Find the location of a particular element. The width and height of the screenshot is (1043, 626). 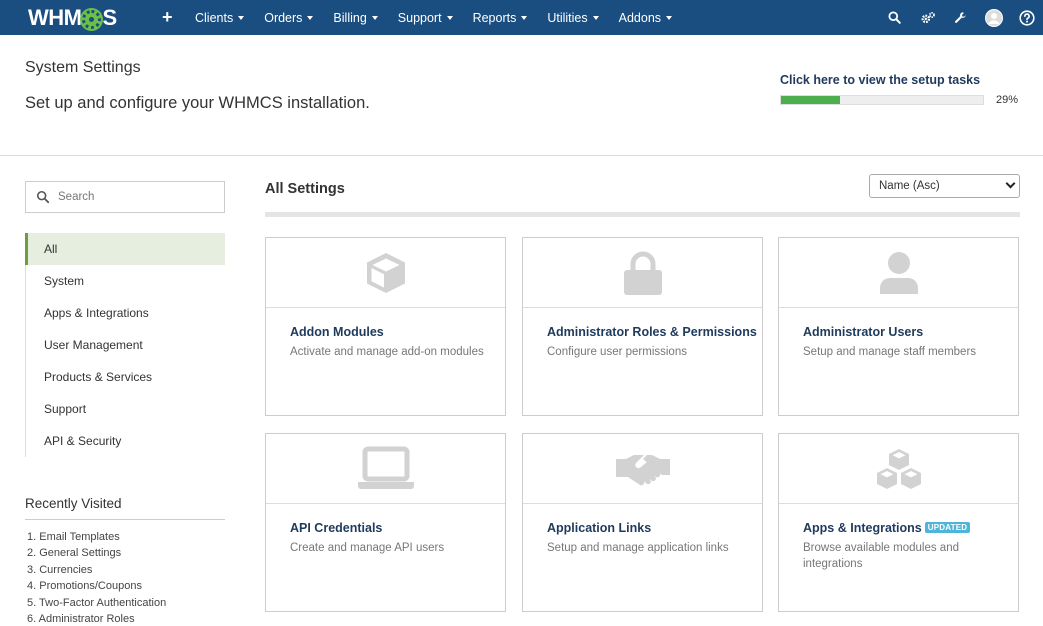

handshake-icon is located at coordinates (642, 469).